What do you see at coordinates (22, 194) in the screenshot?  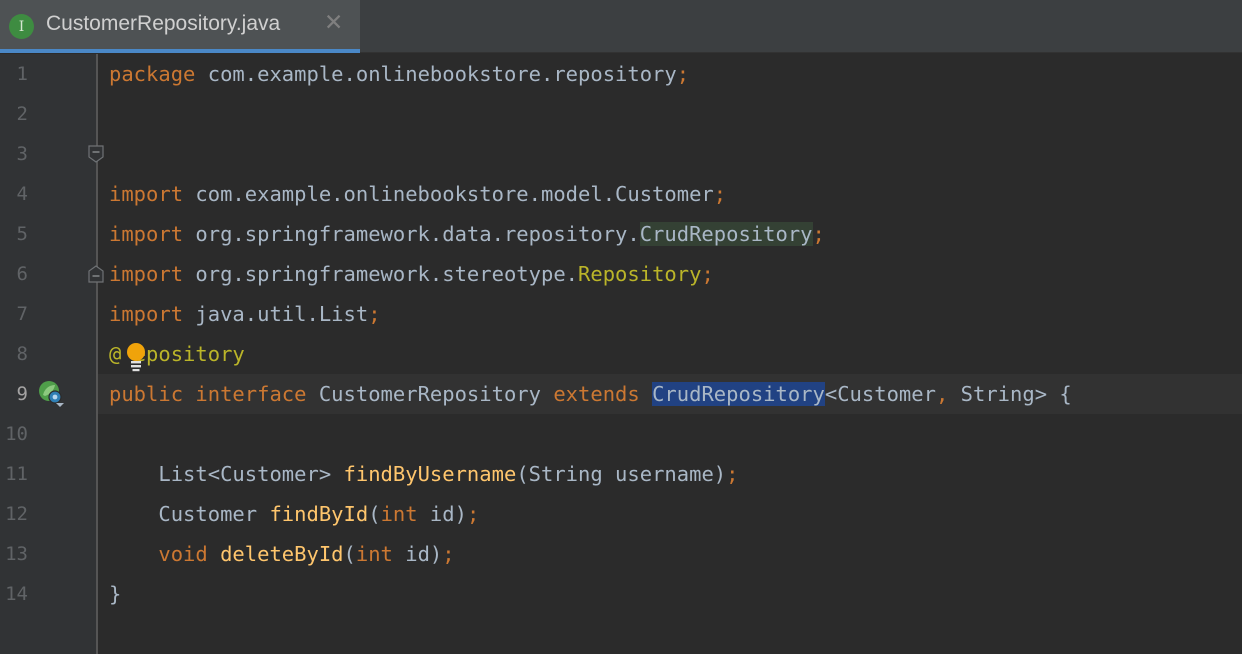 I see `line-number: 4` at bounding box center [22, 194].